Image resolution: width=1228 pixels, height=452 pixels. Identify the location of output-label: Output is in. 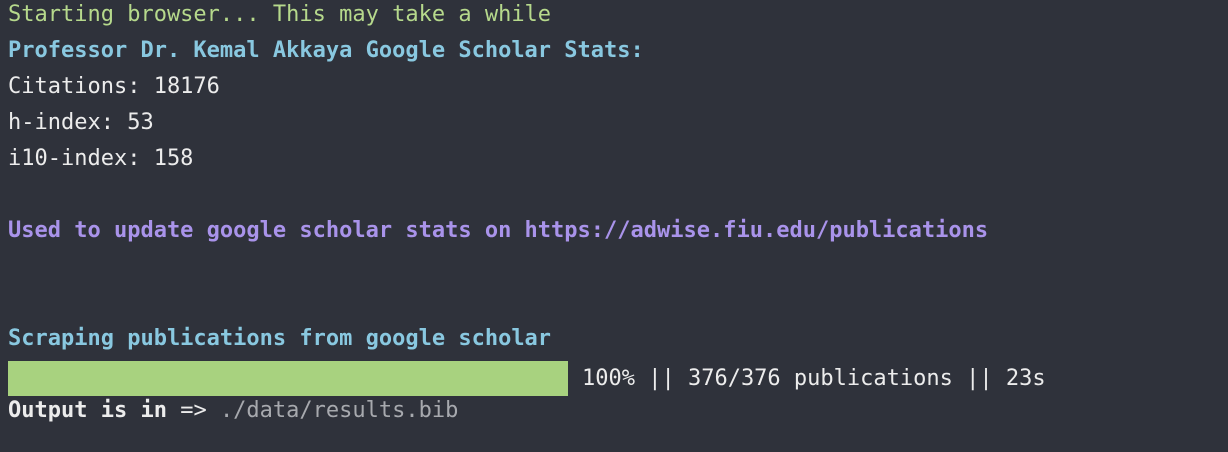
(87, 410).